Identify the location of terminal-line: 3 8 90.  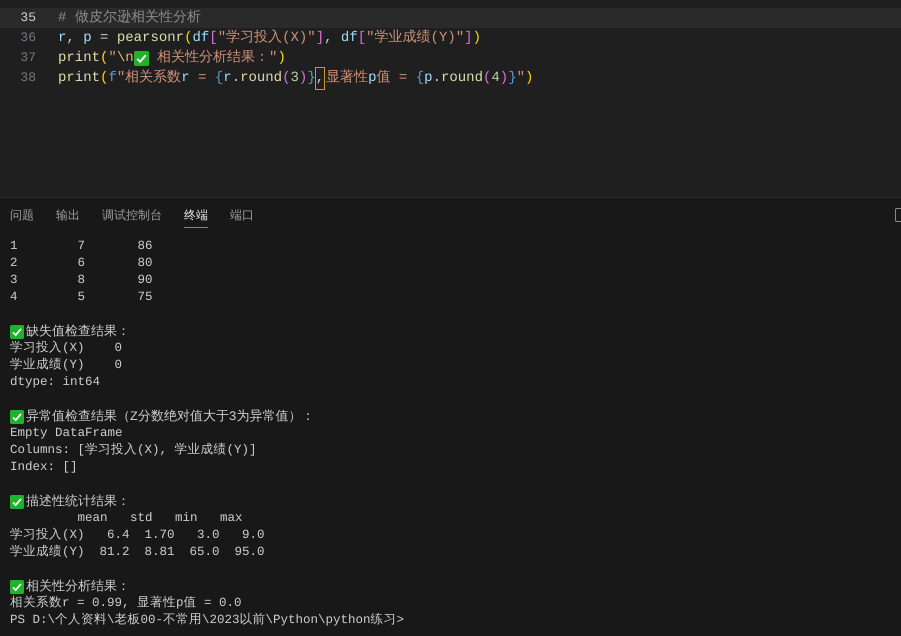
(81, 280).